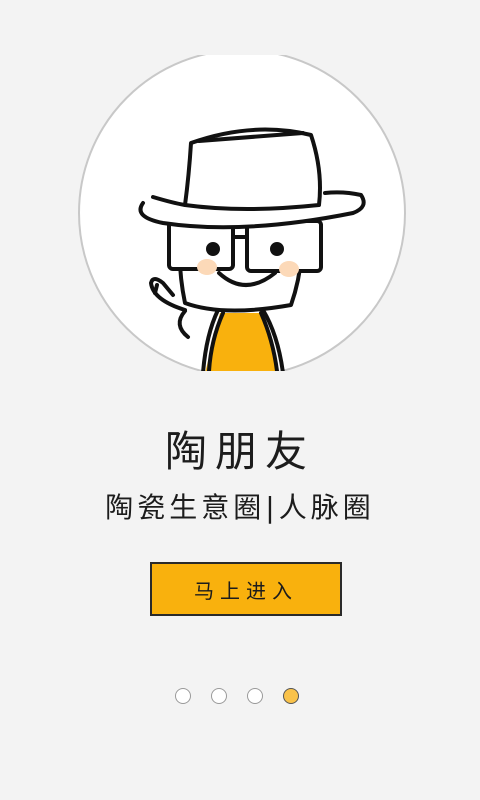  I want to click on enter-now-button: 马上进入, so click(246, 589).